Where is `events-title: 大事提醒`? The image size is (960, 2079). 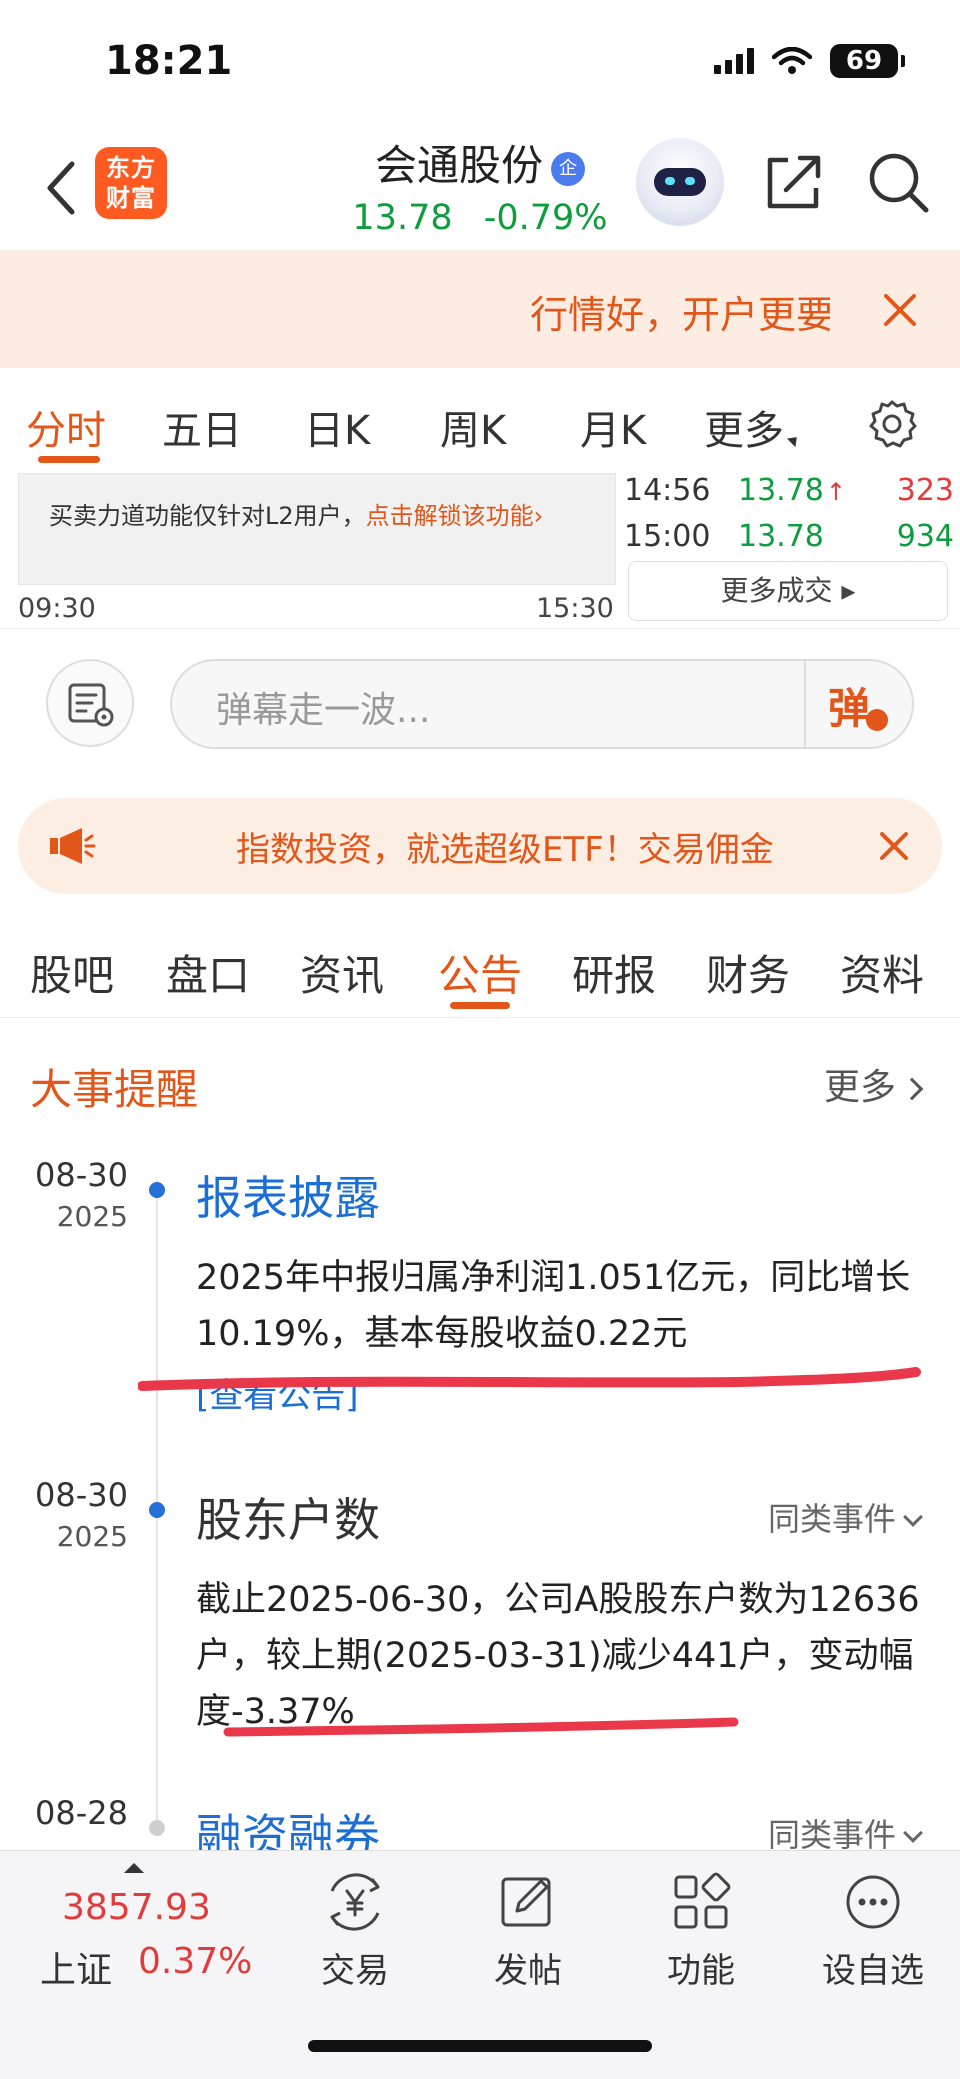
events-title: 大事提醒 is located at coordinates (114, 1089).